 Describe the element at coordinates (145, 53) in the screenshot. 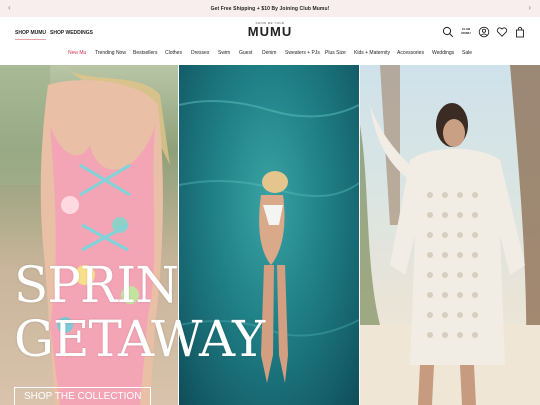

I see `nav-item-bestsellers: Bestsellers` at that location.